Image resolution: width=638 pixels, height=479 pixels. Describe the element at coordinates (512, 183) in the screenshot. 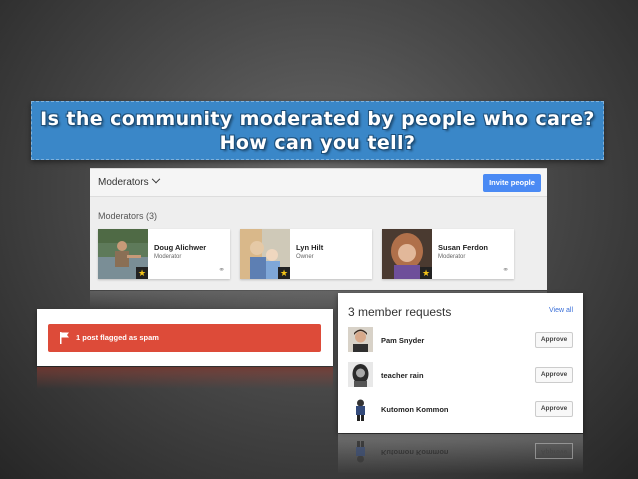

I see `invite-people-button: Invite people` at that location.